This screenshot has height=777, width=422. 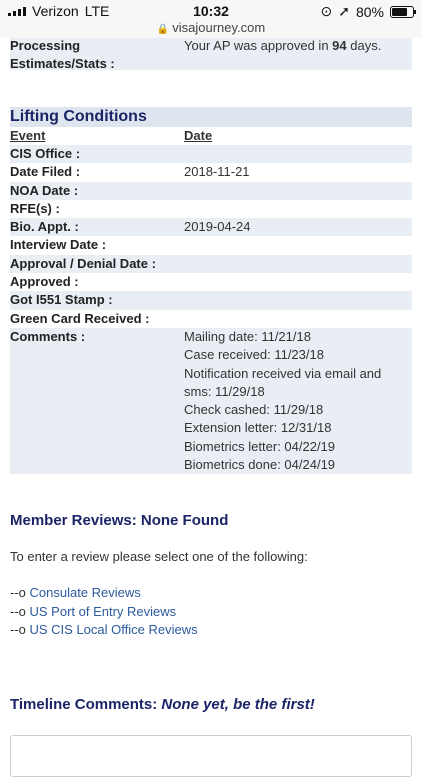 I want to click on table-row: RFE(s) :, so click(x=211, y=209).